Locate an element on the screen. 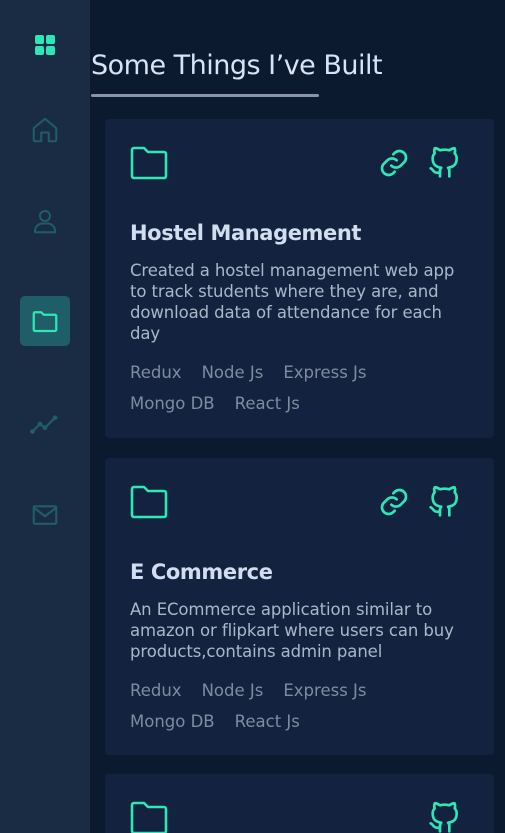 The width and height of the screenshot is (505, 833). sidebar-item-experience is located at coordinates (45, 424).